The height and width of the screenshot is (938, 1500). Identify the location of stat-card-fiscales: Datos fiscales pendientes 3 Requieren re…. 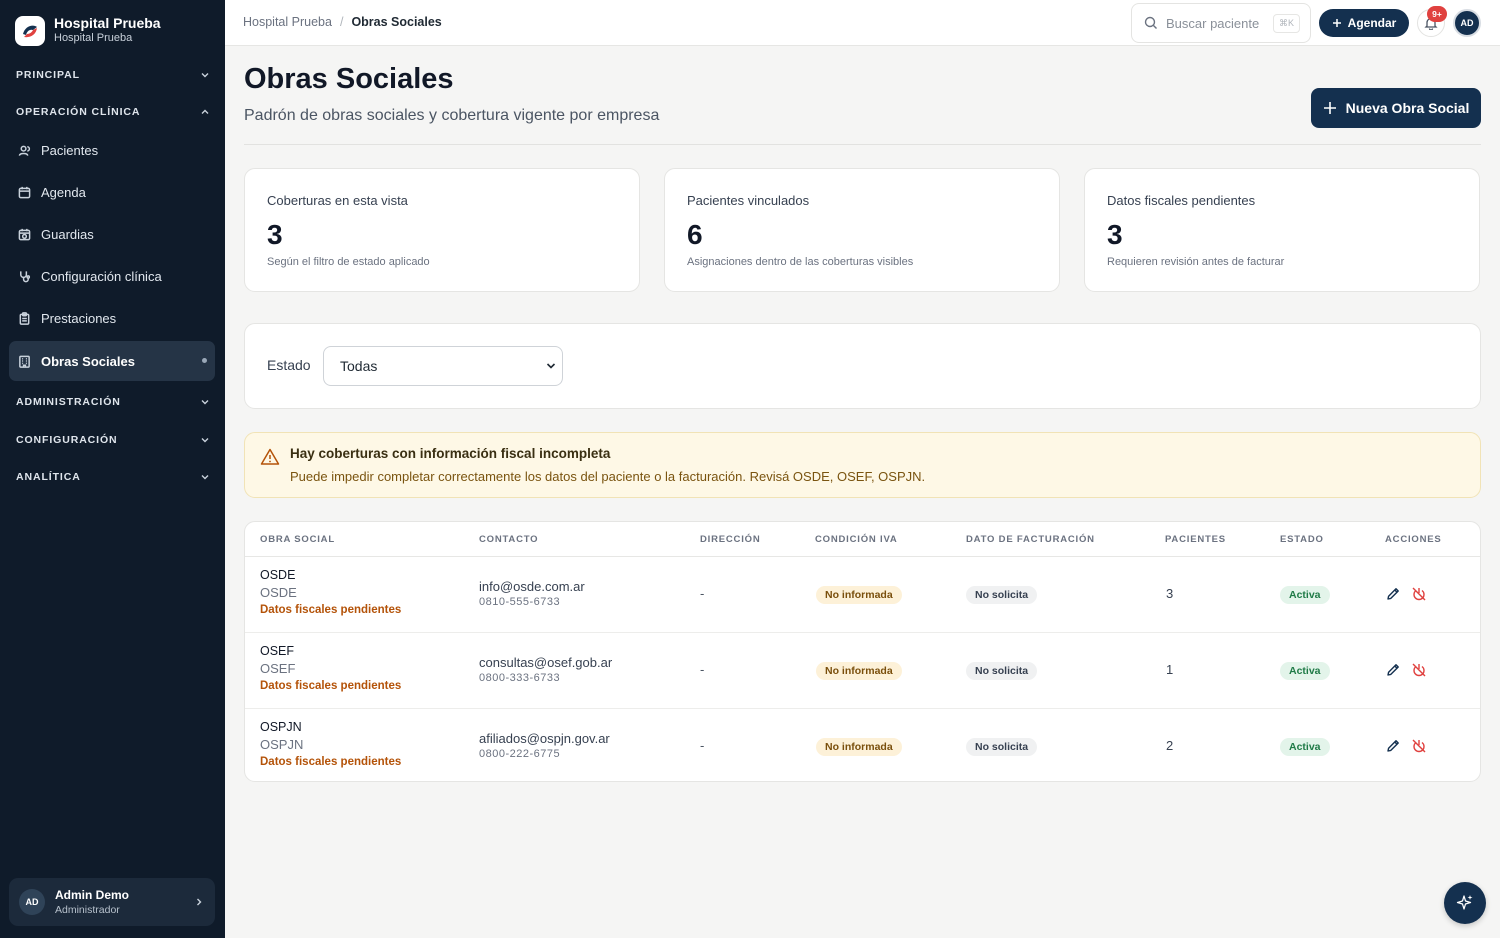
(1282, 230).